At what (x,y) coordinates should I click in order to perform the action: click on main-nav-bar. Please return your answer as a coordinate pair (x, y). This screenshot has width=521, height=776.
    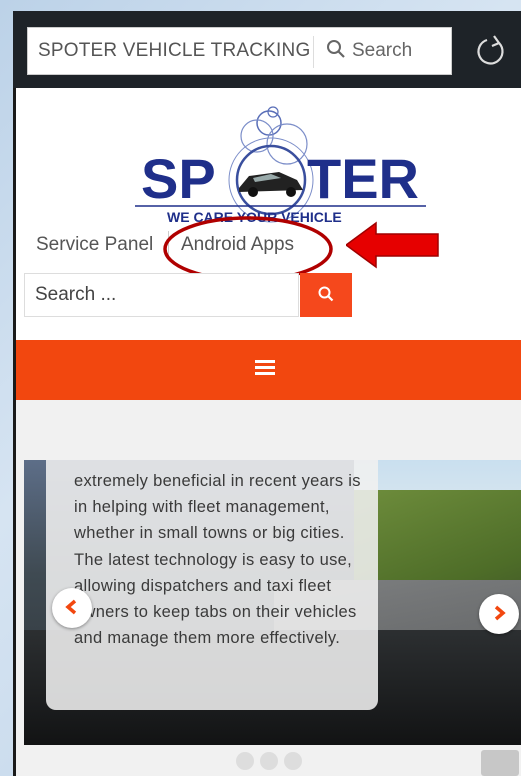
    Looking at the image, I should click on (268, 370).